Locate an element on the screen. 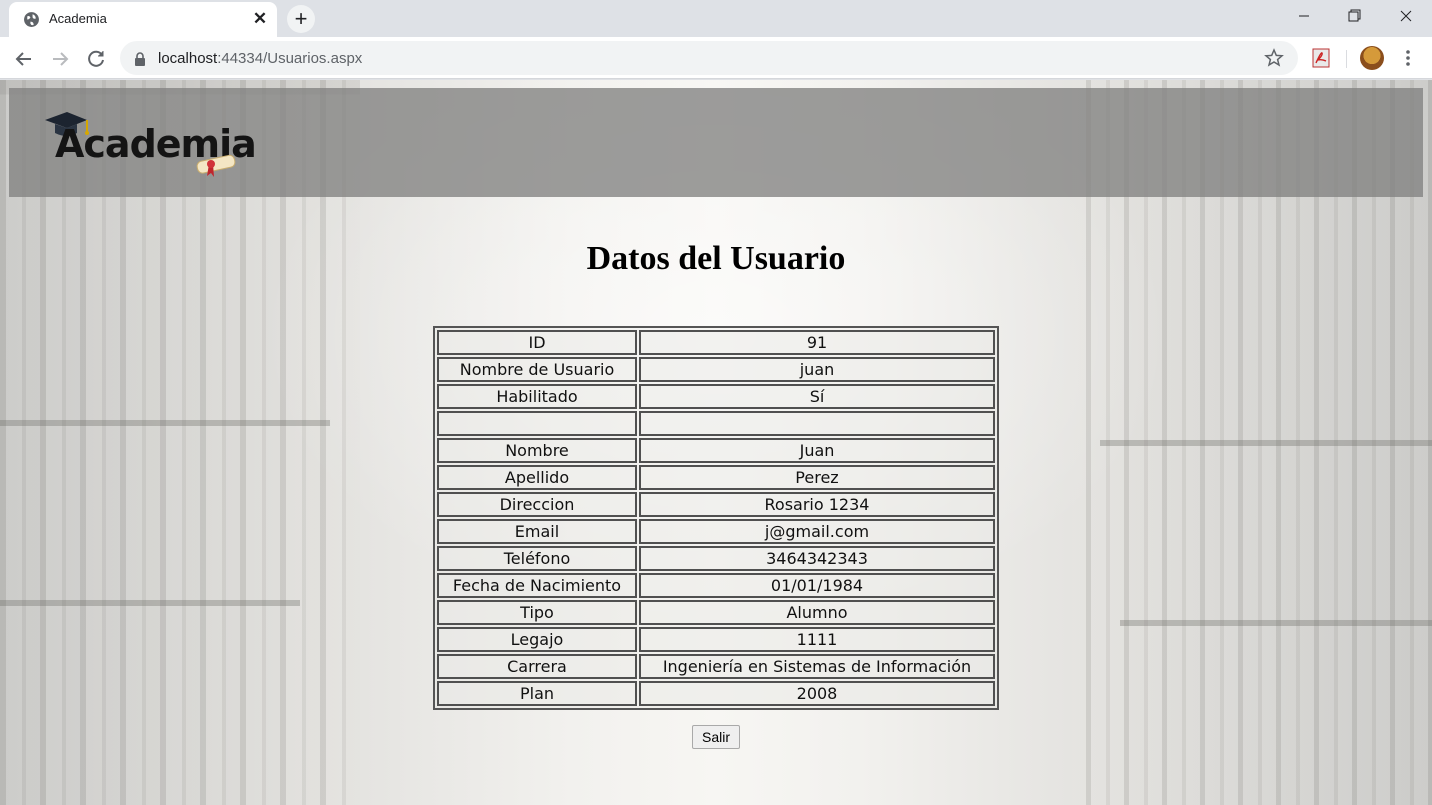 The height and width of the screenshot is (805, 1432). tab-strip: Academia ✕ + is located at coordinates (716, 18).